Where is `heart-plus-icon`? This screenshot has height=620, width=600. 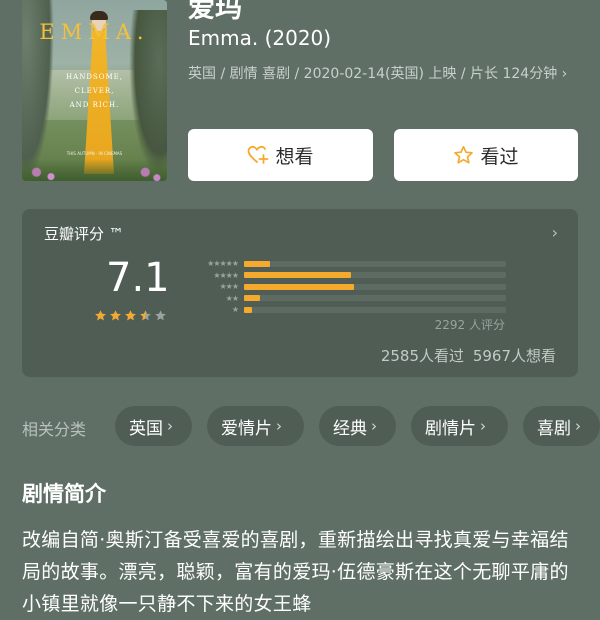 heart-plus-icon is located at coordinates (258, 154).